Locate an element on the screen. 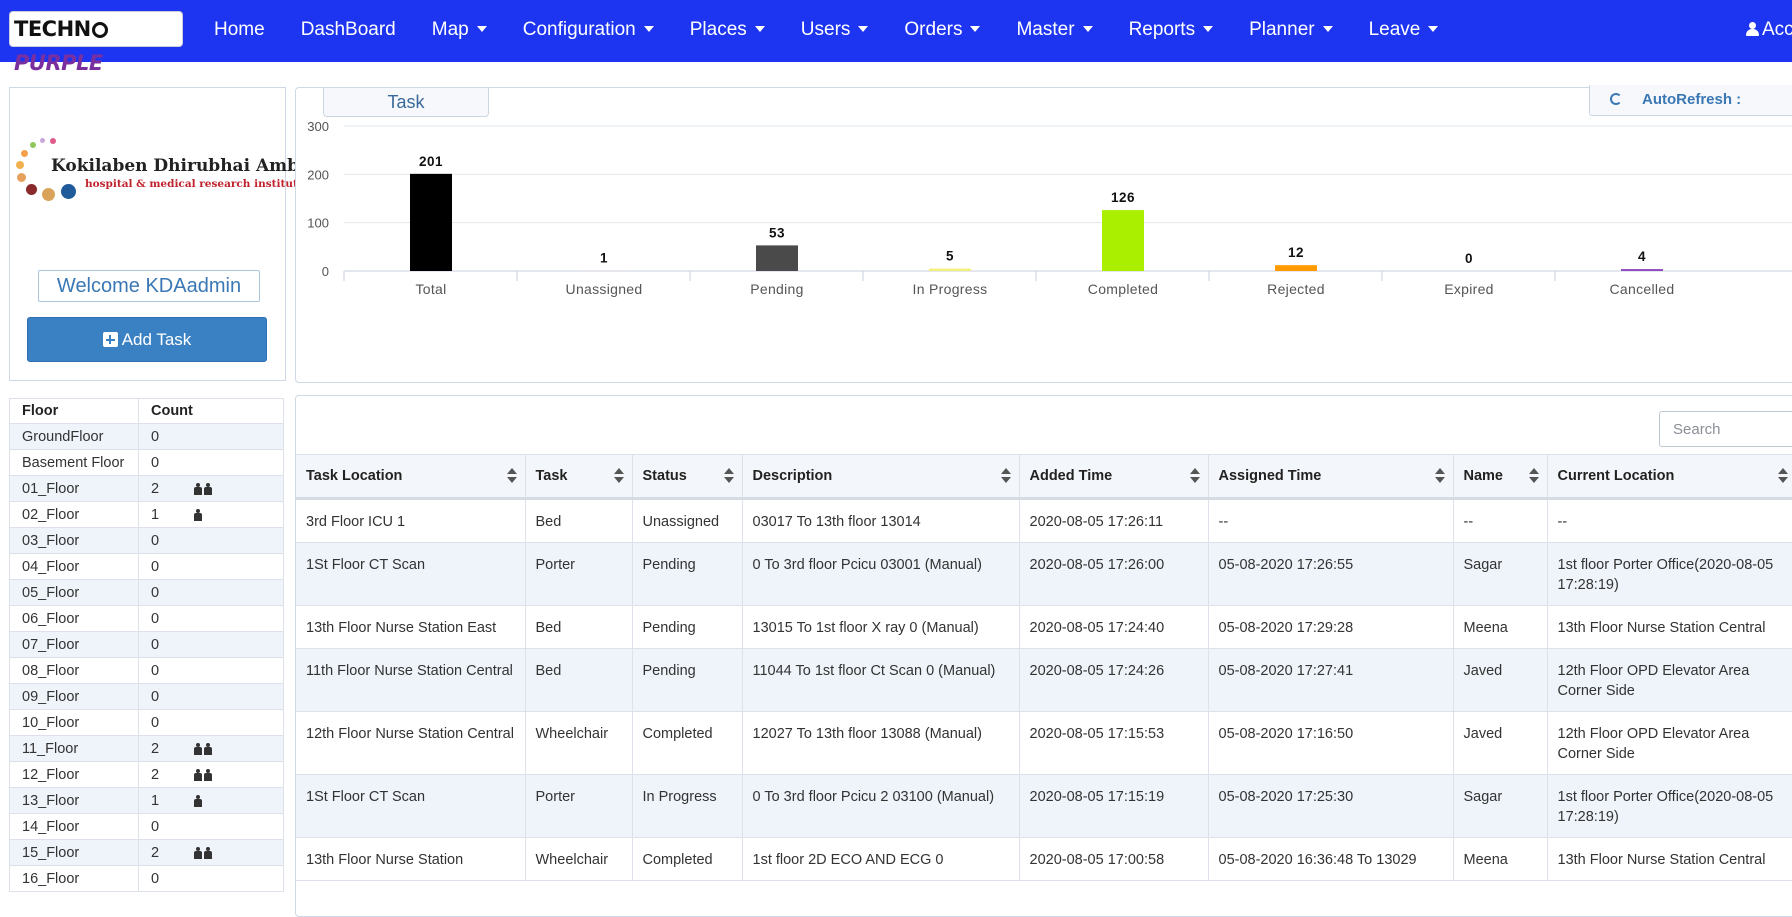  nav-item-users: Users is located at coordinates (835, 31).